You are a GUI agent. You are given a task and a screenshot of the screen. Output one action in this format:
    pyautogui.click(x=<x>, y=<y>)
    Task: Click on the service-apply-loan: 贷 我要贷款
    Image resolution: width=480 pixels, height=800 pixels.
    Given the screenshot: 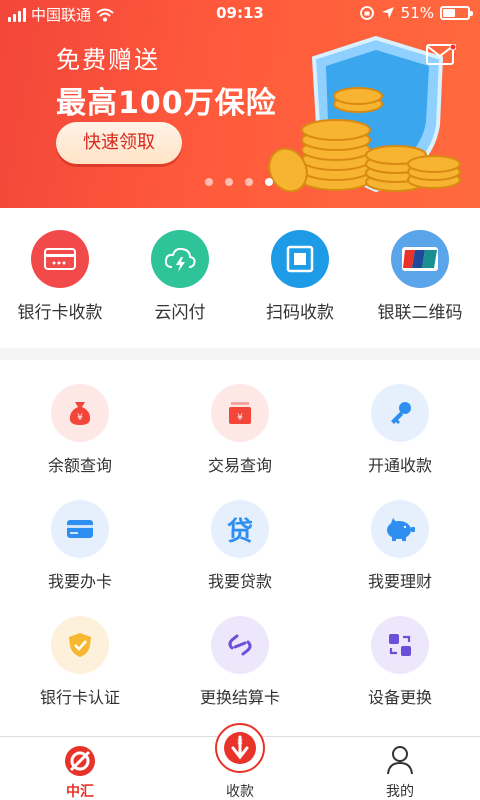 What is the action you would take?
    pyautogui.click(x=240, y=546)
    